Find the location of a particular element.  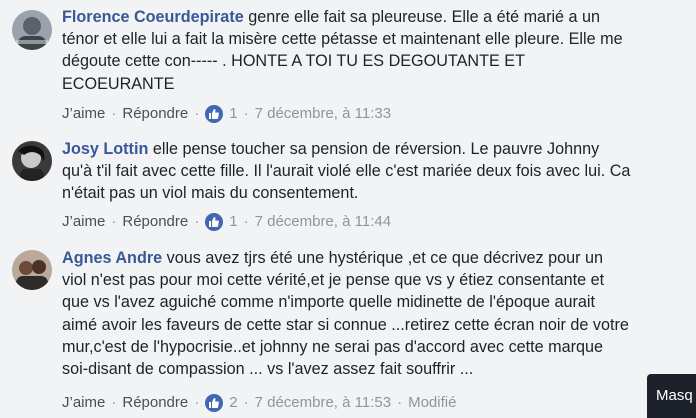

edited-label: Modifié is located at coordinates (432, 403).